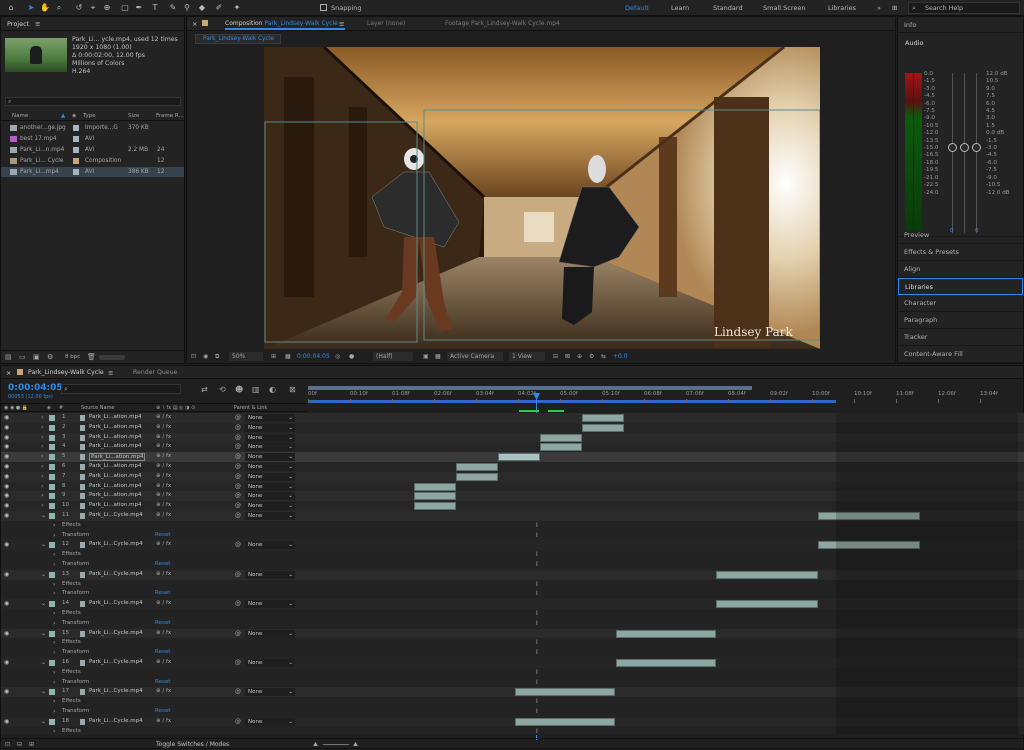 Image resolution: width=1024 pixels, height=750 pixels. I want to click on eraser-tool-icon: ◆, so click(202, 7).